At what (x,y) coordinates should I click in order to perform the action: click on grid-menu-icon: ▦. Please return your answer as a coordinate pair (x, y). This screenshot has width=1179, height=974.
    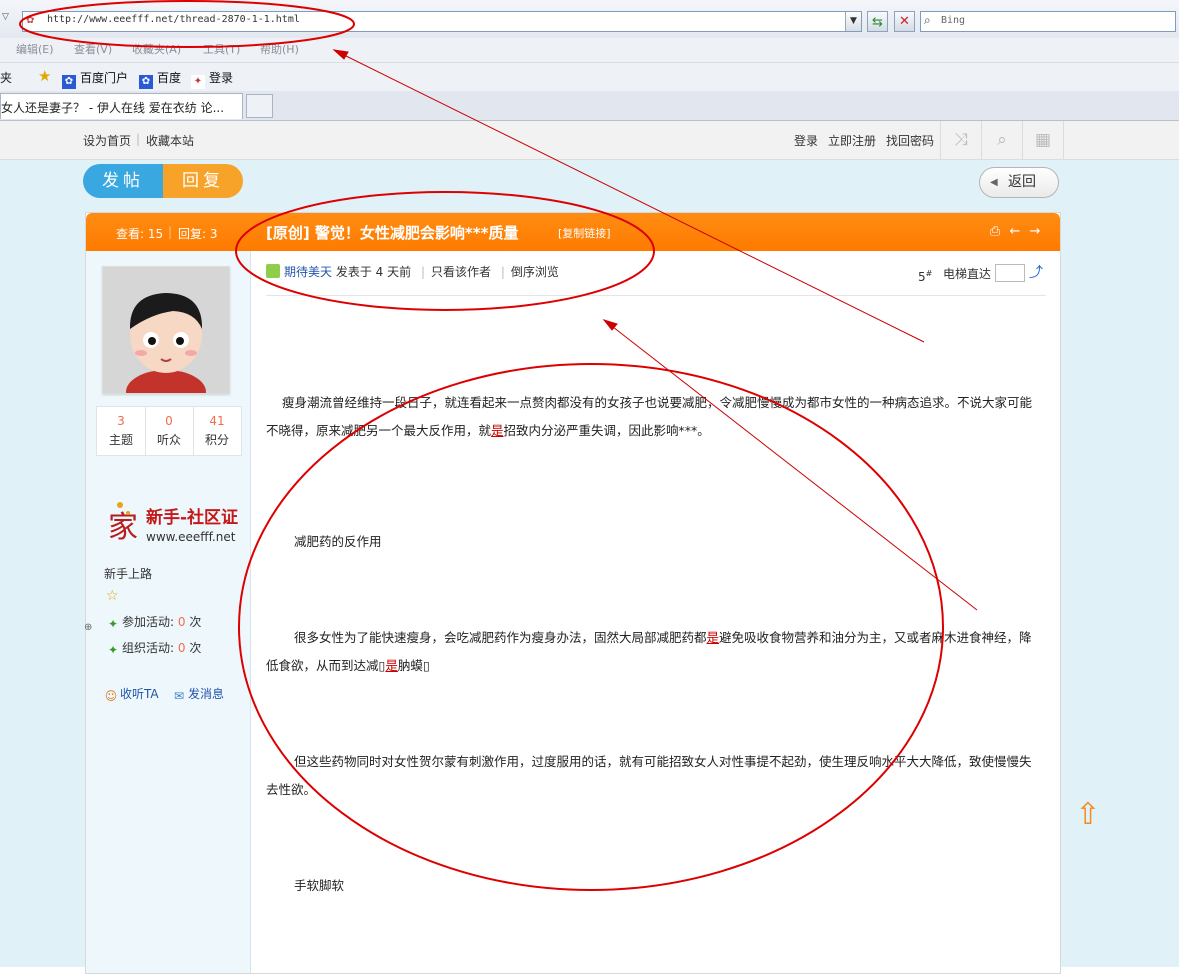
    Looking at the image, I should click on (1043, 140).